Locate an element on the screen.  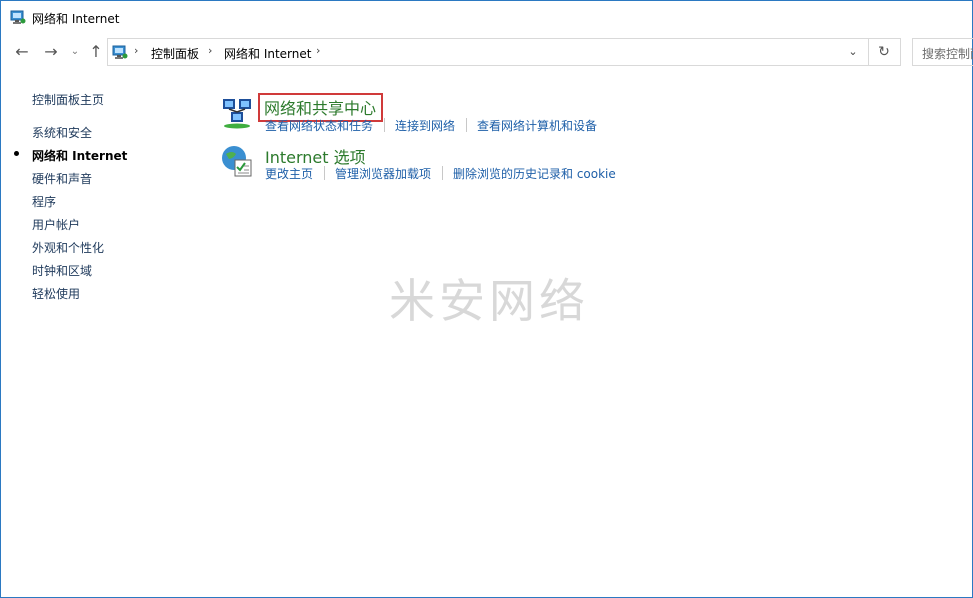
view-network-computers-link: 查看网络计算机和设备 is located at coordinates (537, 125).